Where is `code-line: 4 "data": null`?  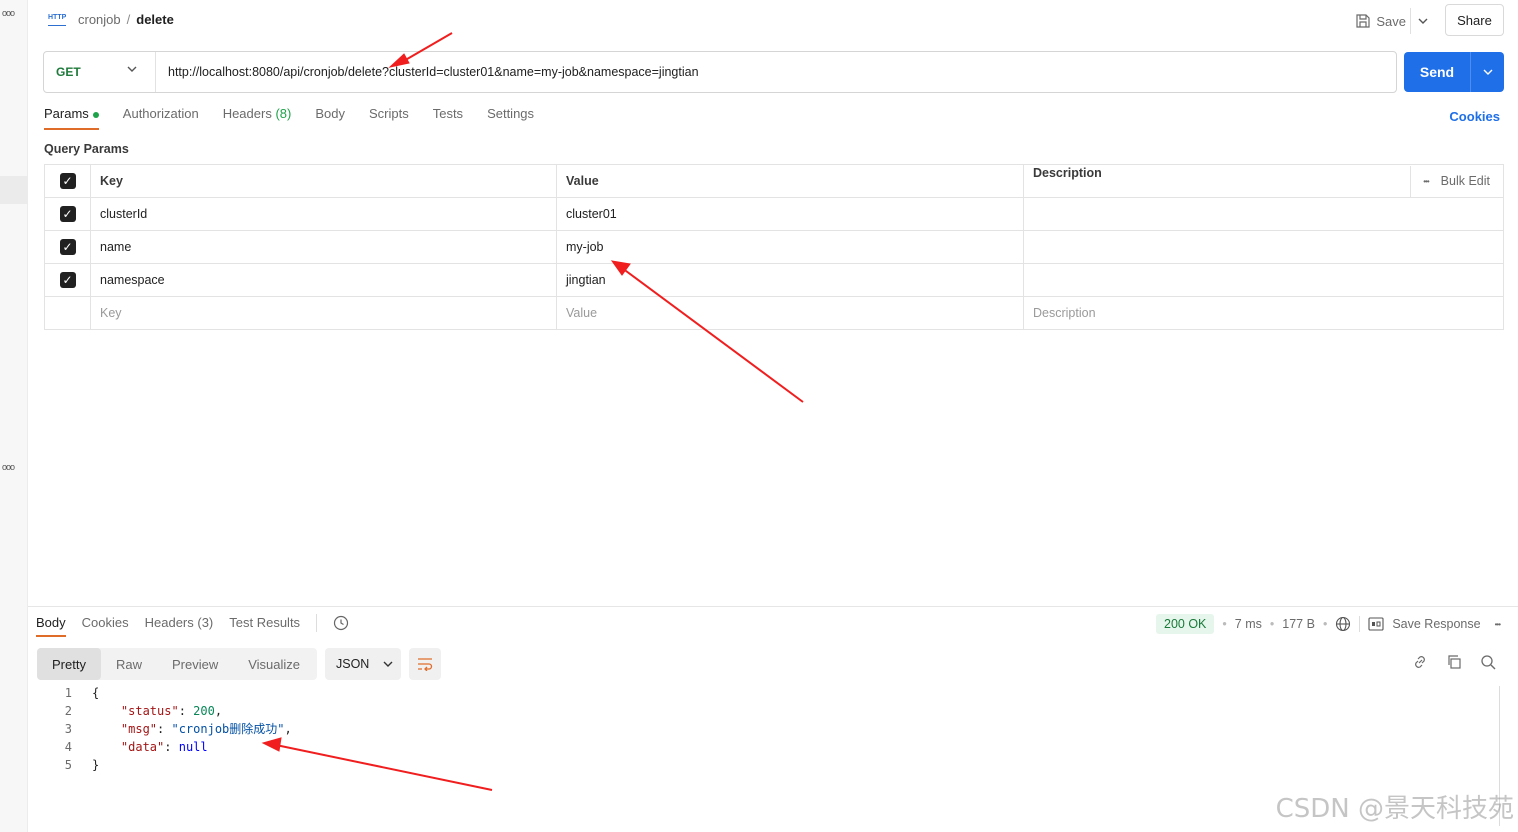
code-line: 4 "data": null is located at coordinates (164, 747).